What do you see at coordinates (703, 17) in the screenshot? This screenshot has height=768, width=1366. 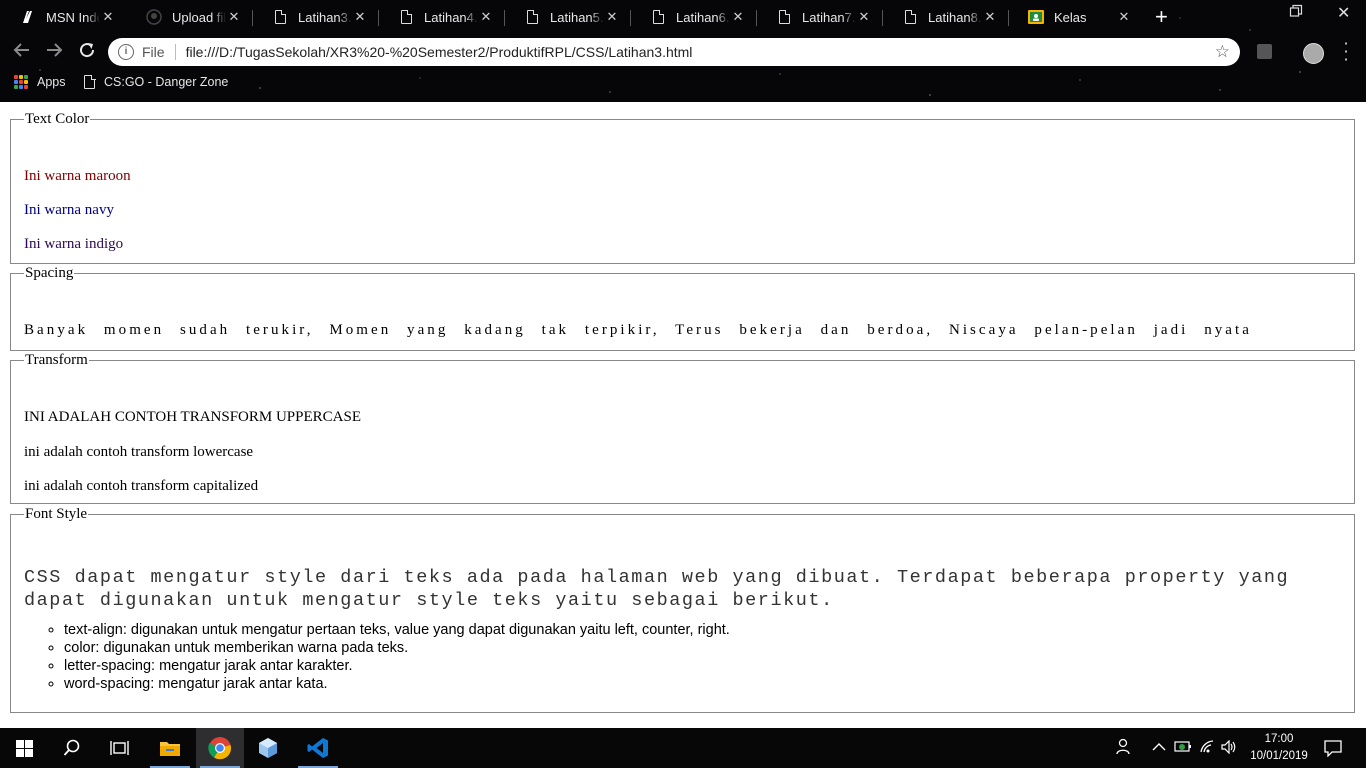 I see `tab-label: Latihan6.html` at bounding box center [703, 17].